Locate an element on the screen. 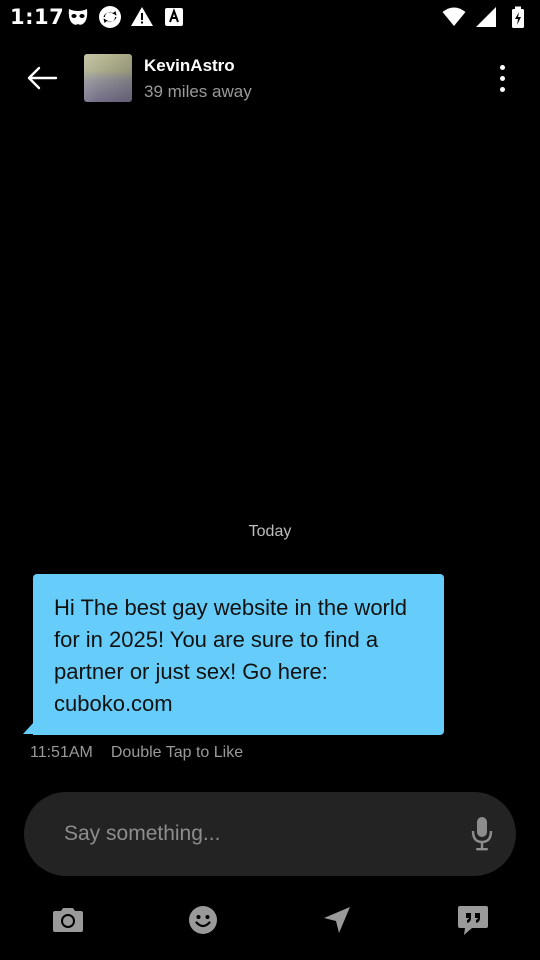 This screenshot has height=960, width=540. message-meta: 11:51AM Double Tap to Like is located at coordinates (136, 753).